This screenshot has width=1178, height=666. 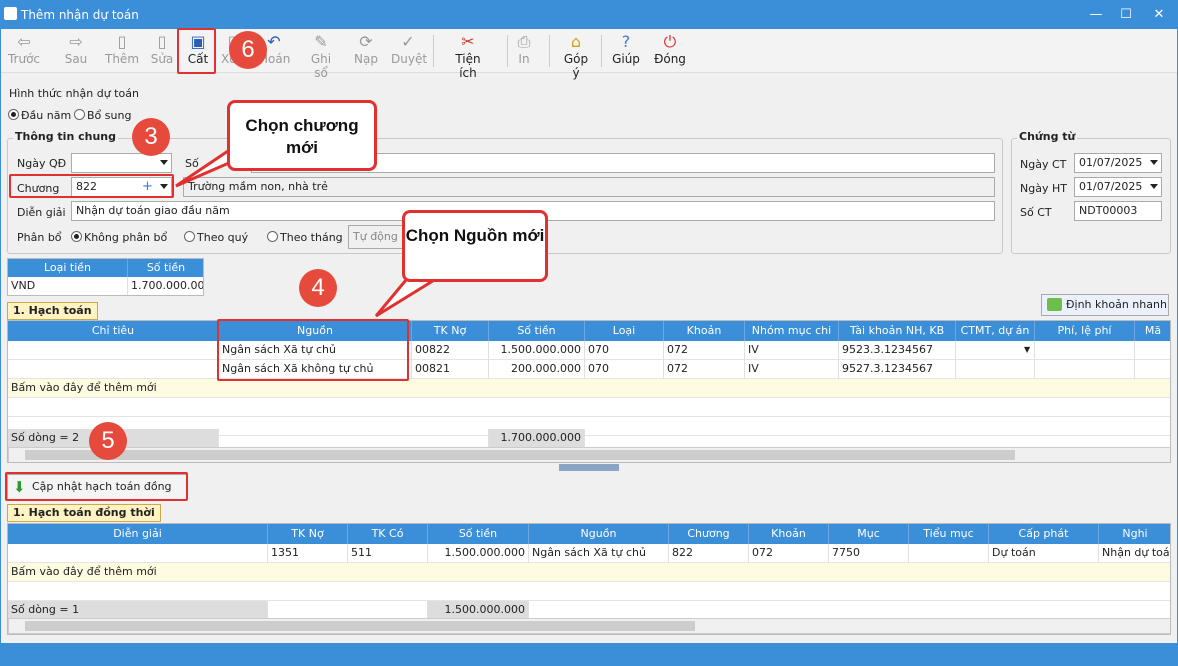 What do you see at coordinates (84, 513) in the screenshot?
I see `tab-hach-toan-dong-thoi: 1. Hạch toán đồng thời` at bounding box center [84, 513].